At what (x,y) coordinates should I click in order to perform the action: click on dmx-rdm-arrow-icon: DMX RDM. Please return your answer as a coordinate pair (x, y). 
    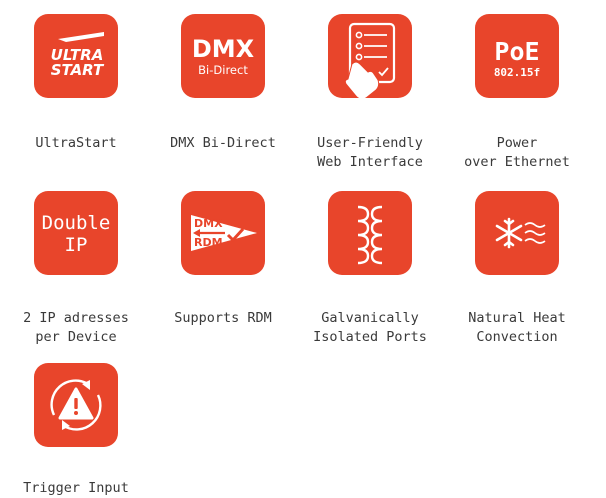
    Looking at the image, I should click on (224, 233).